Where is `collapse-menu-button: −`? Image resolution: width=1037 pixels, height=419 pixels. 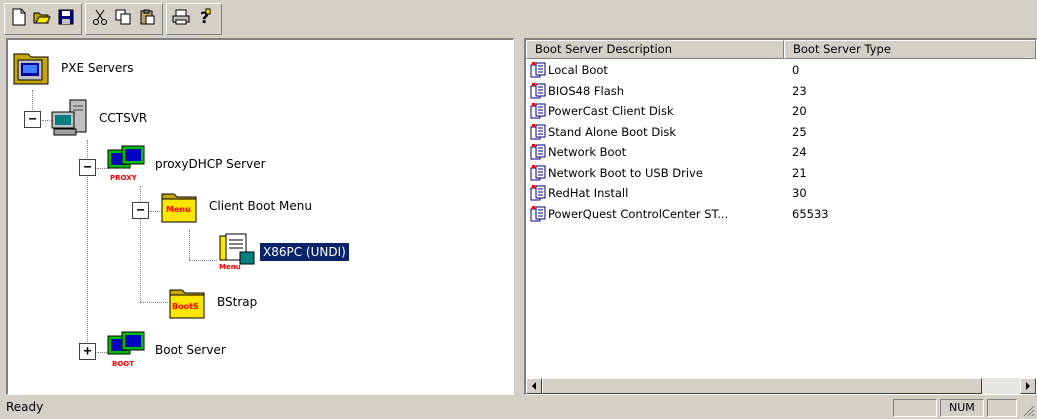 collapse-menu-button: − is located at coordinates (140, 210).